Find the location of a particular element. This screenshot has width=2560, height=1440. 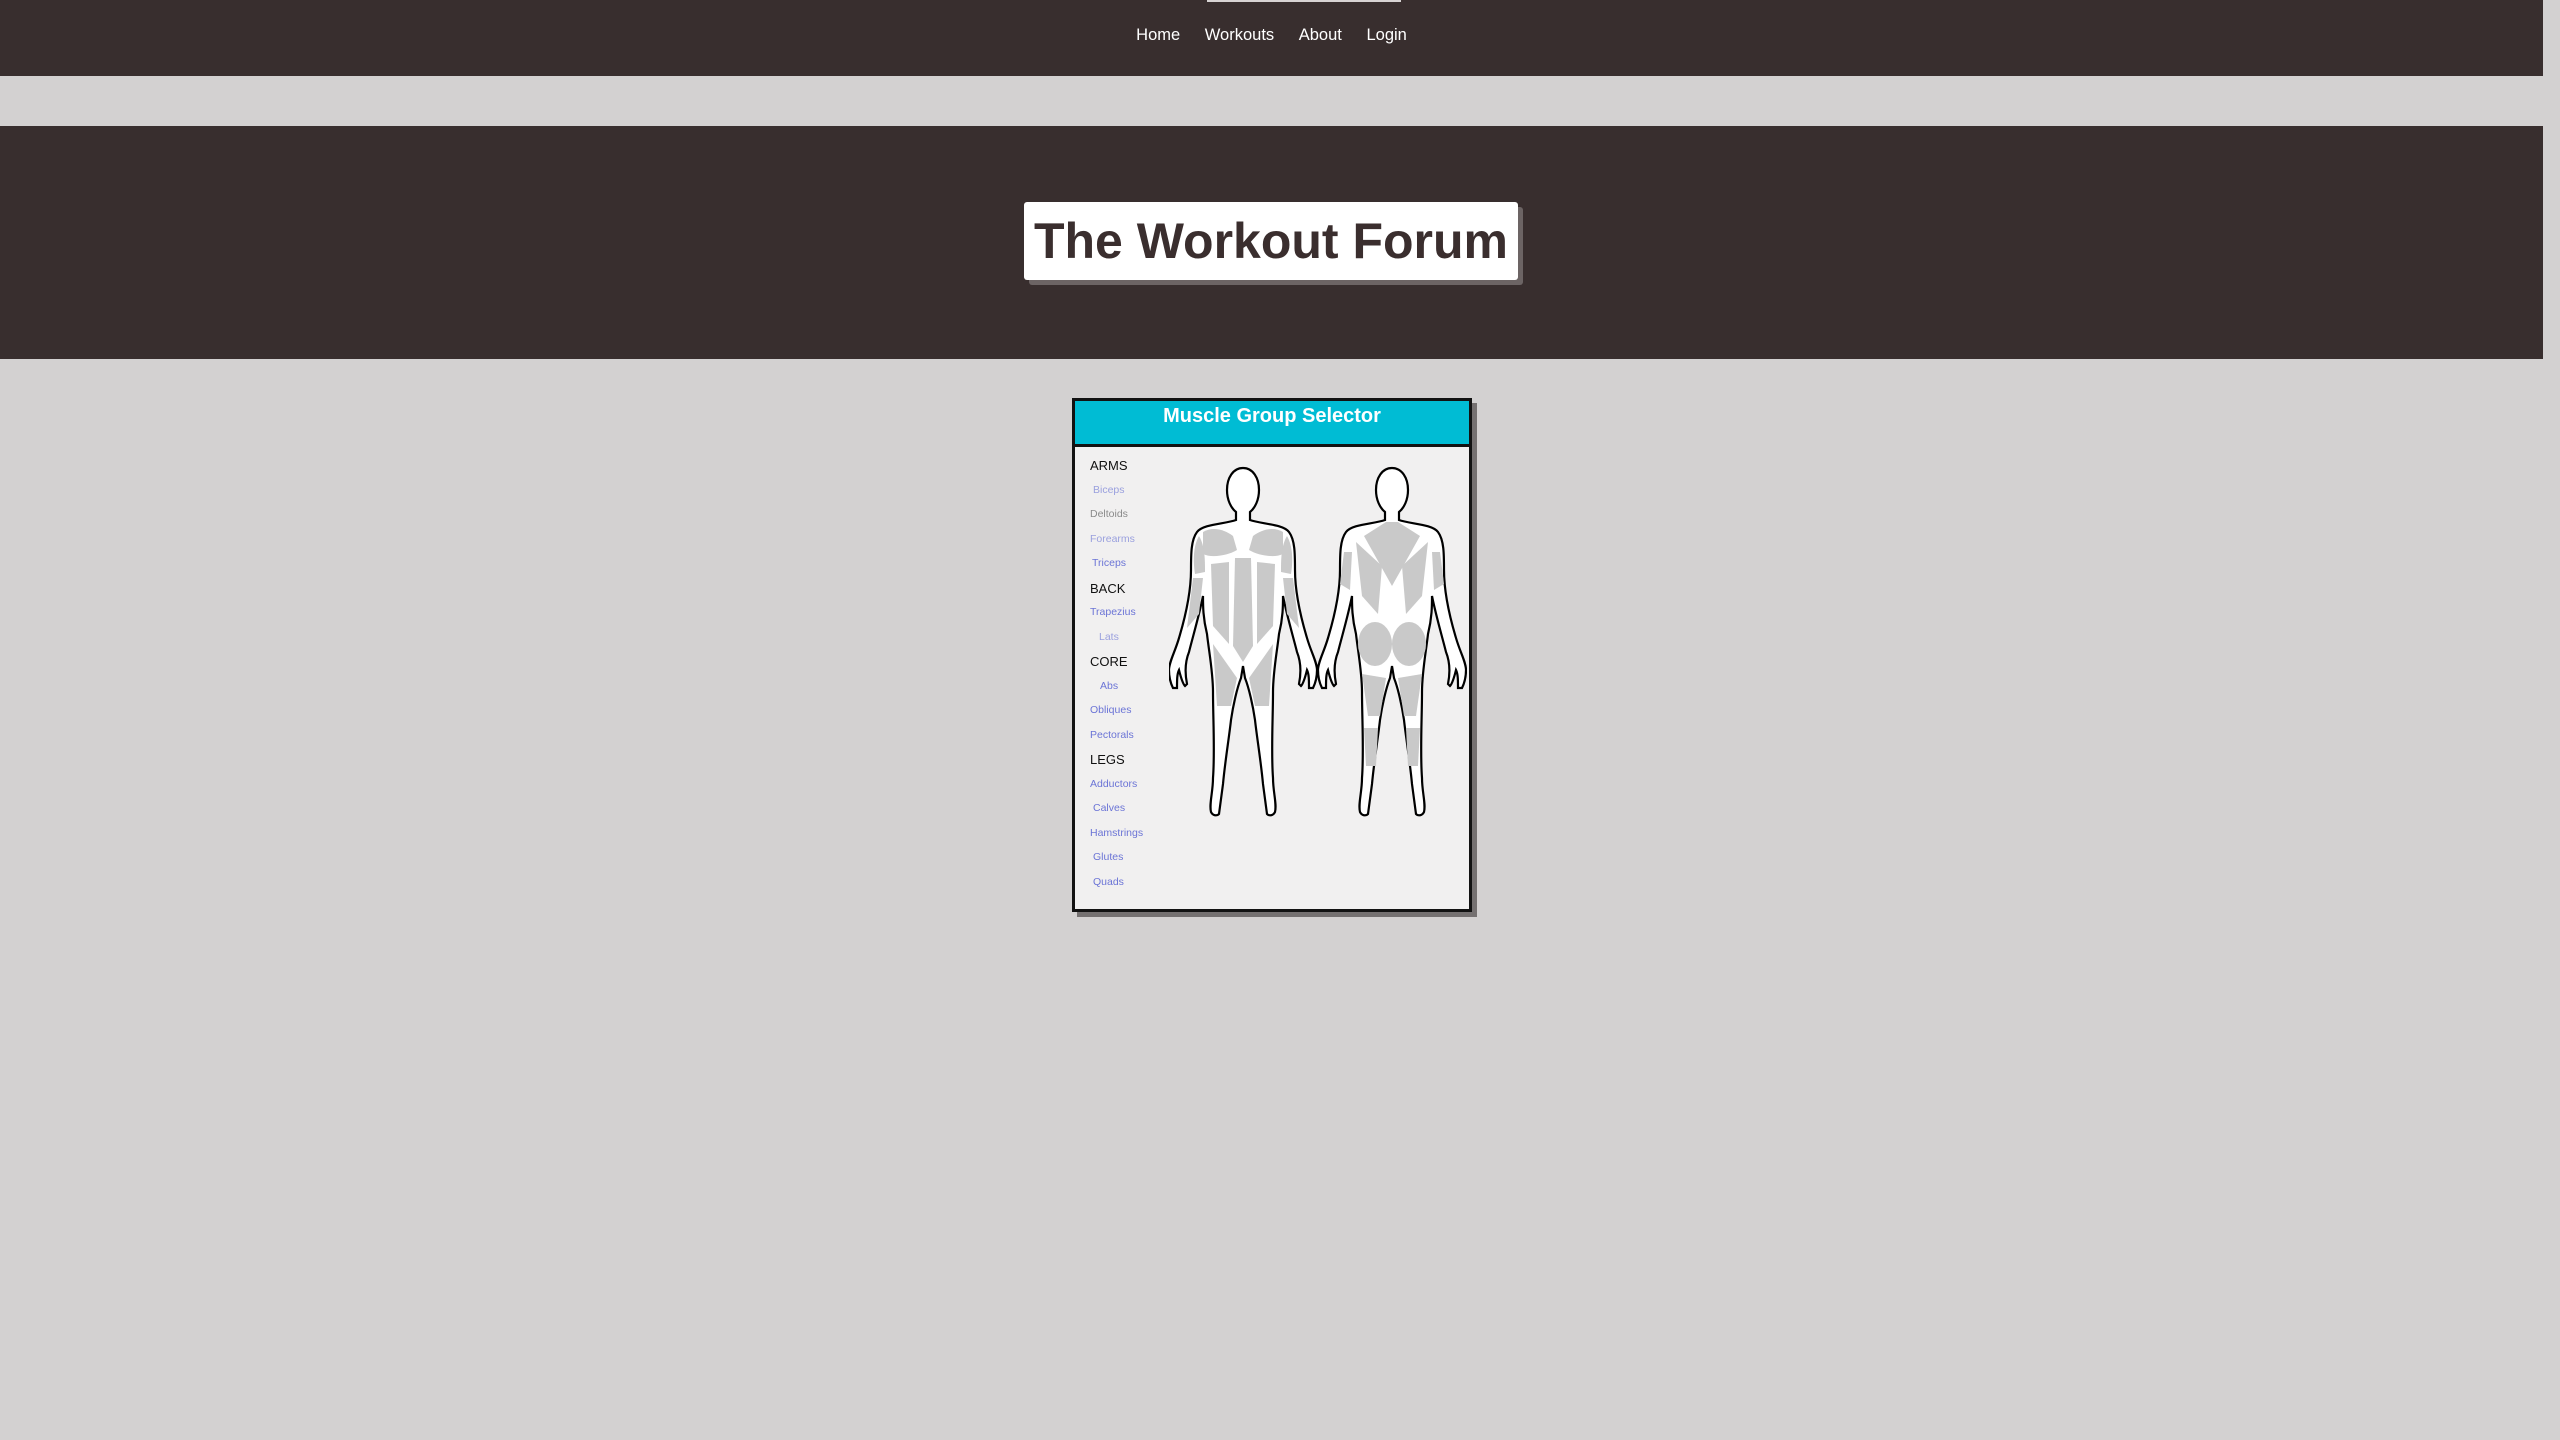

site-title: The Workout Forum is located at coordinates (1271, 241).